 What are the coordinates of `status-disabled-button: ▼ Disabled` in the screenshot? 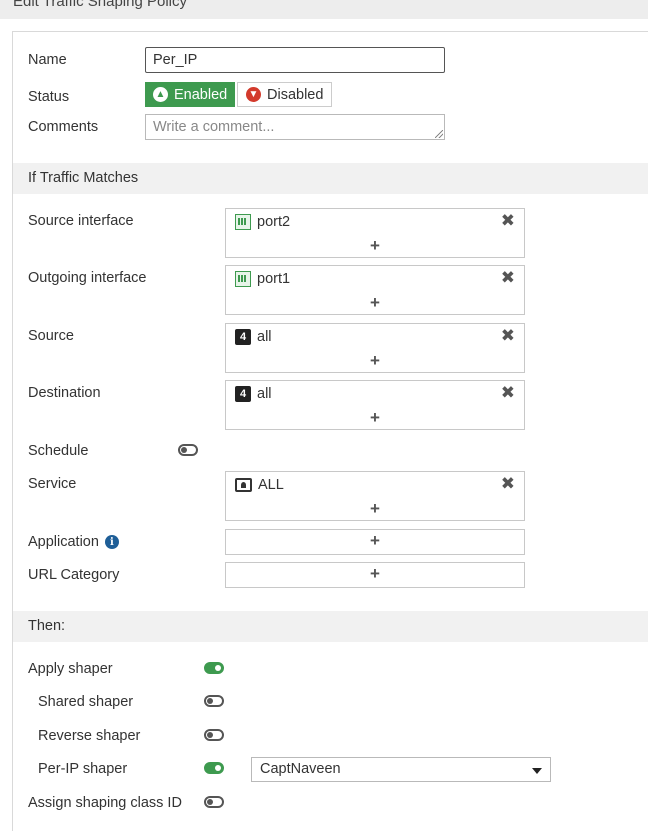 It's located at (285, 94).